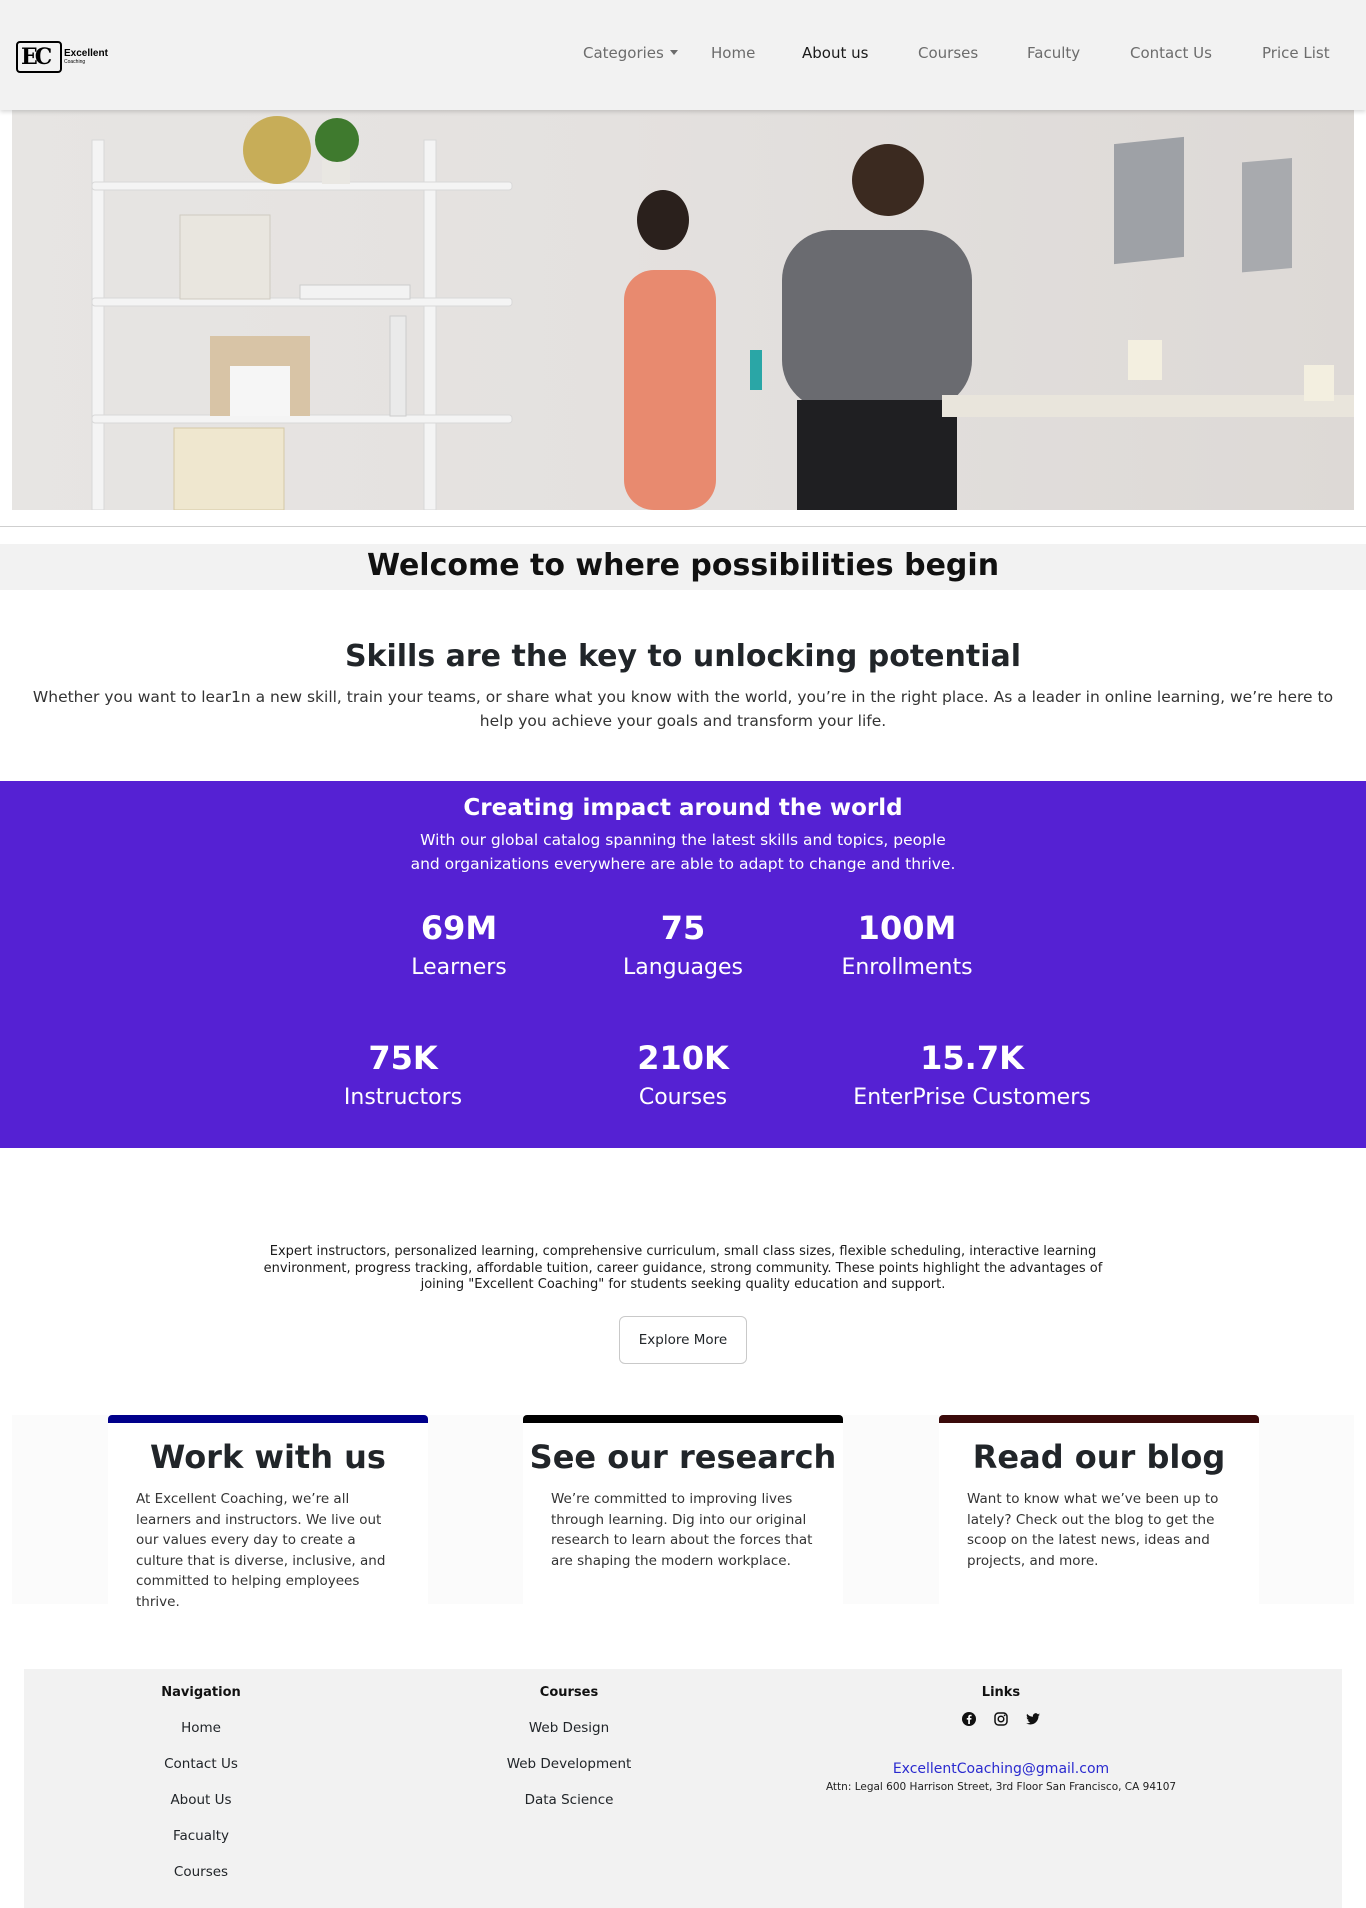 This screenshot has height=1908, width=1366. I want to click on nav-home: Home, so click(733, 53).